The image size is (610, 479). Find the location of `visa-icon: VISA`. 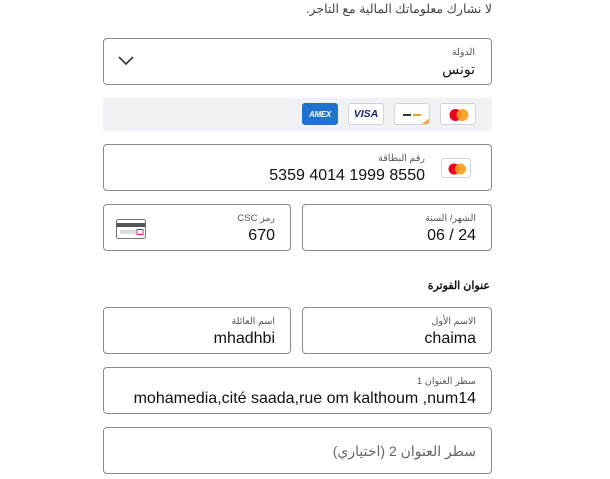

visa-icon: VISA is located at coordinates (366, 114).